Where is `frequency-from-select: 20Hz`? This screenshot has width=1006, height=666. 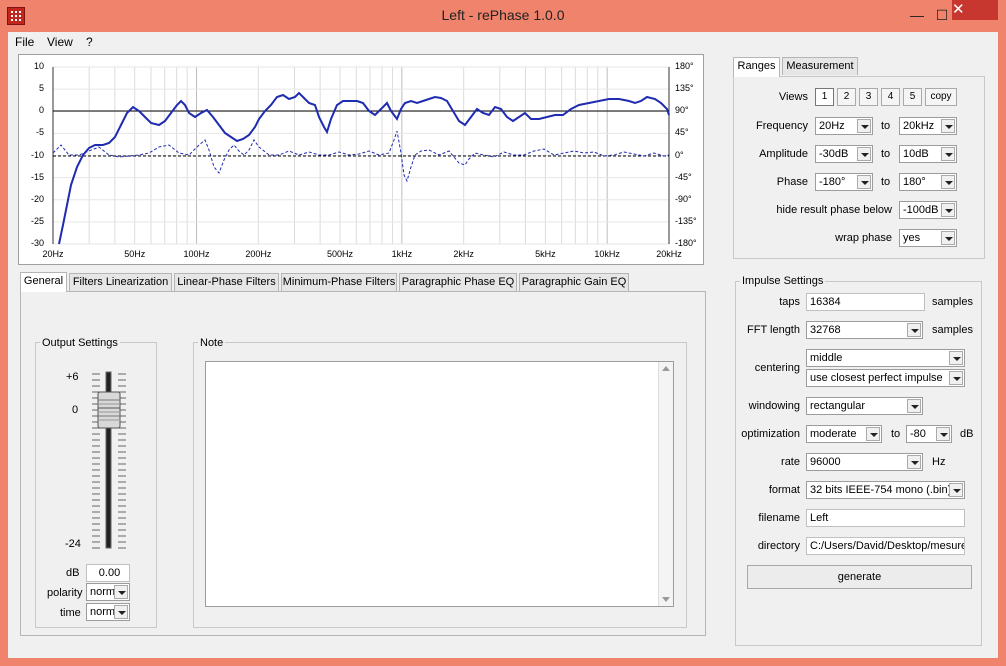
frequency-from-select: 20Hz is located at coordinates (844, 126).